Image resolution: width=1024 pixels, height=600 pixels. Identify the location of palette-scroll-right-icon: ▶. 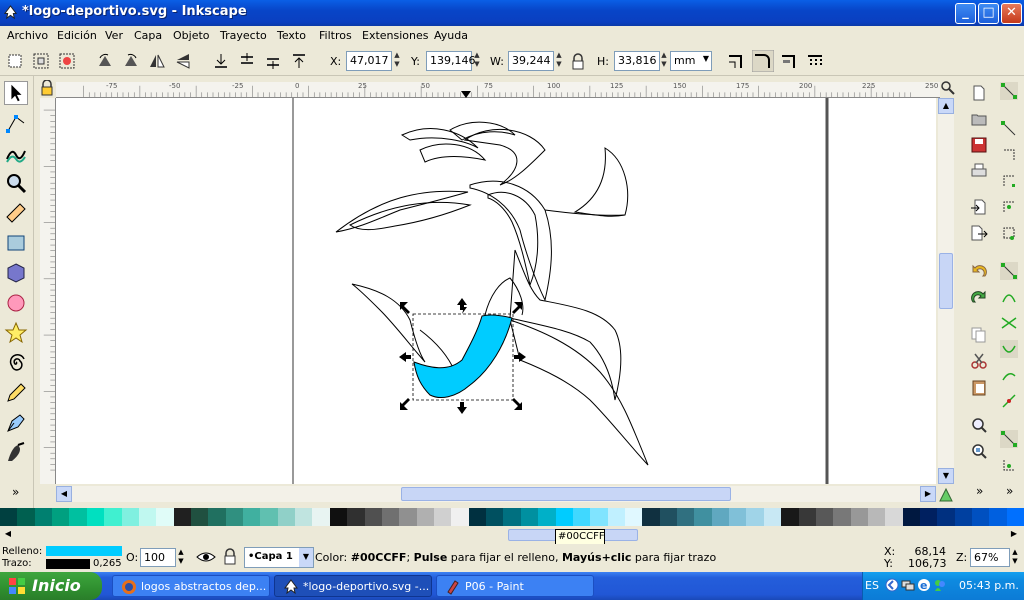
(1014, 535).